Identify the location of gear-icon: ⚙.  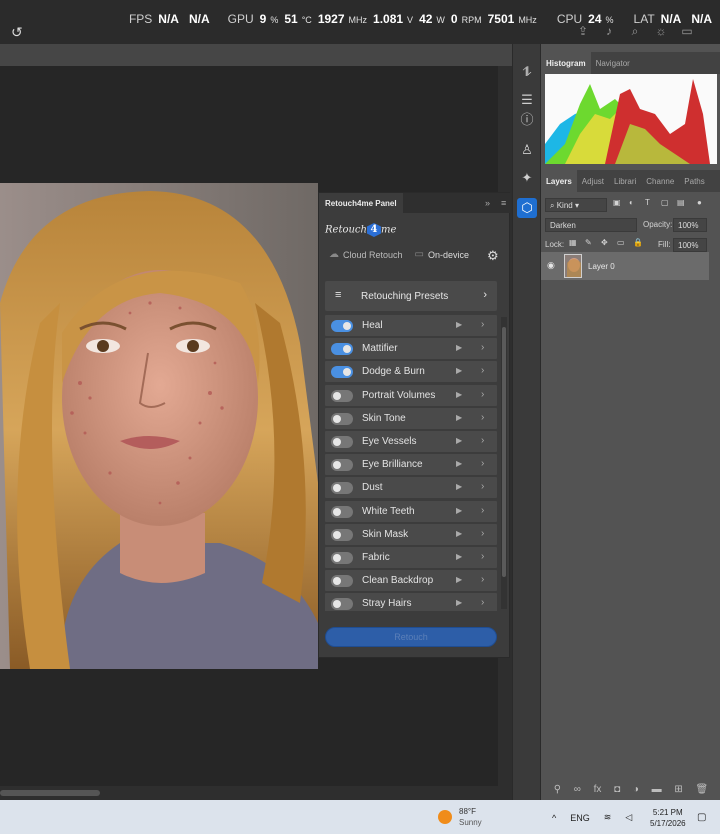
(493, 256).